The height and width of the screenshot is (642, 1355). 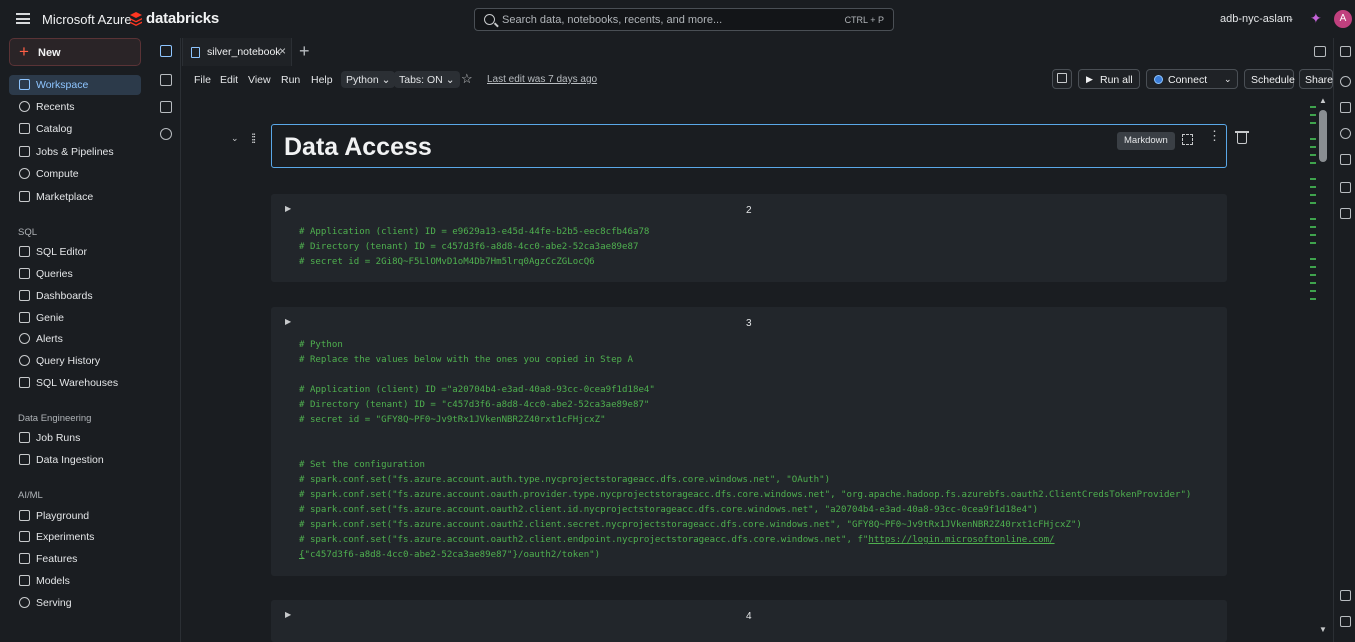 I want to click on sidebar-item-catalog: Catalog, so click(x=75, y=129).